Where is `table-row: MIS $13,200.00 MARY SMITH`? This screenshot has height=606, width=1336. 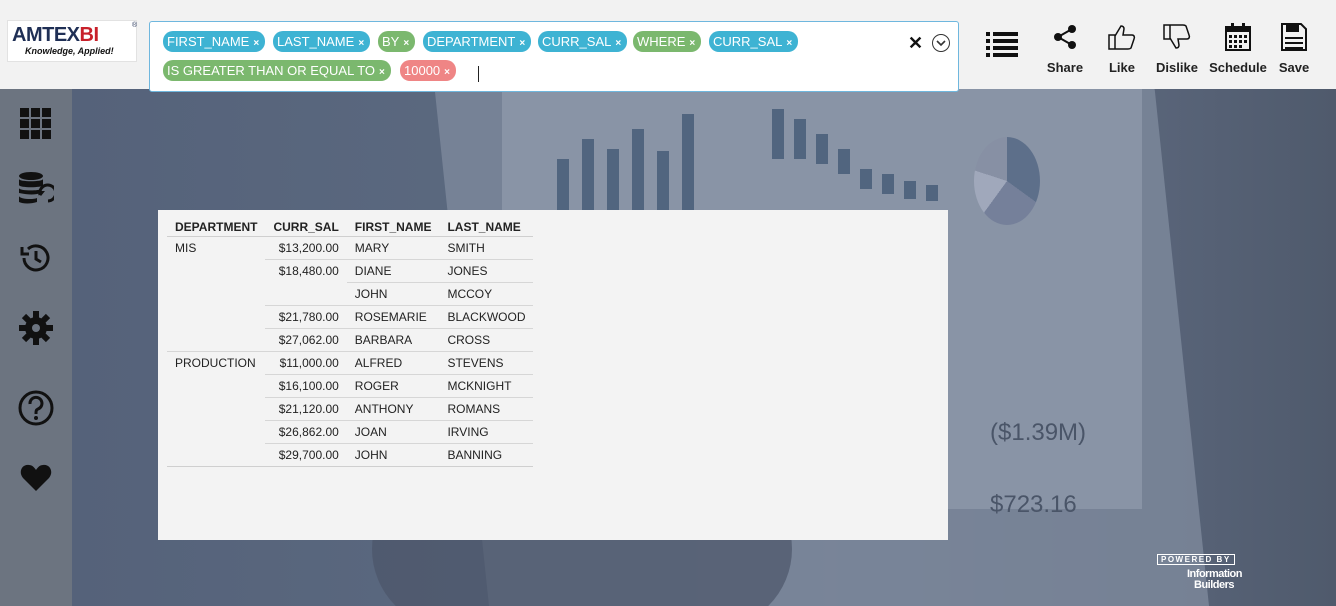
table-row: MIS $13,200.00 MARY SMITH is located at coordinates (350, 248).